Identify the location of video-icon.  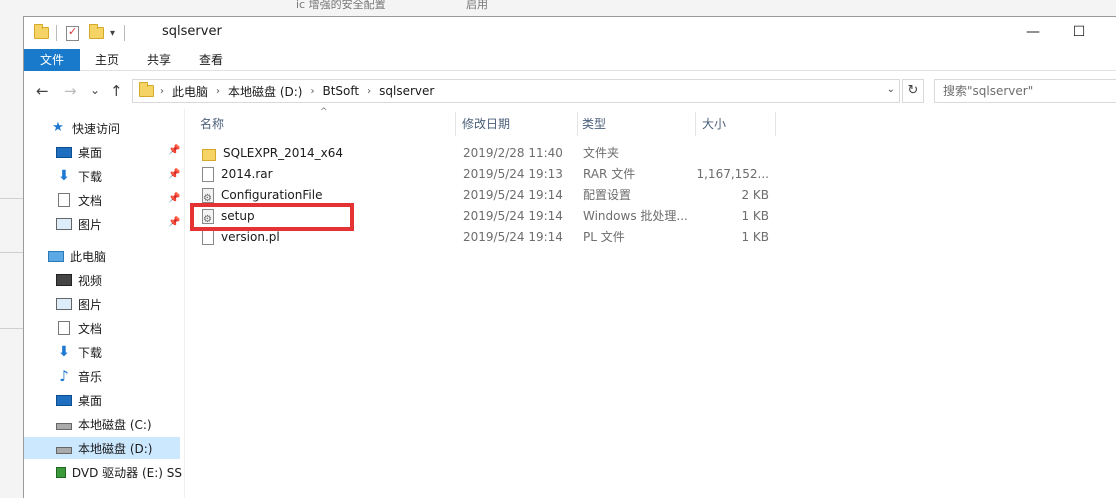
(64, 280).